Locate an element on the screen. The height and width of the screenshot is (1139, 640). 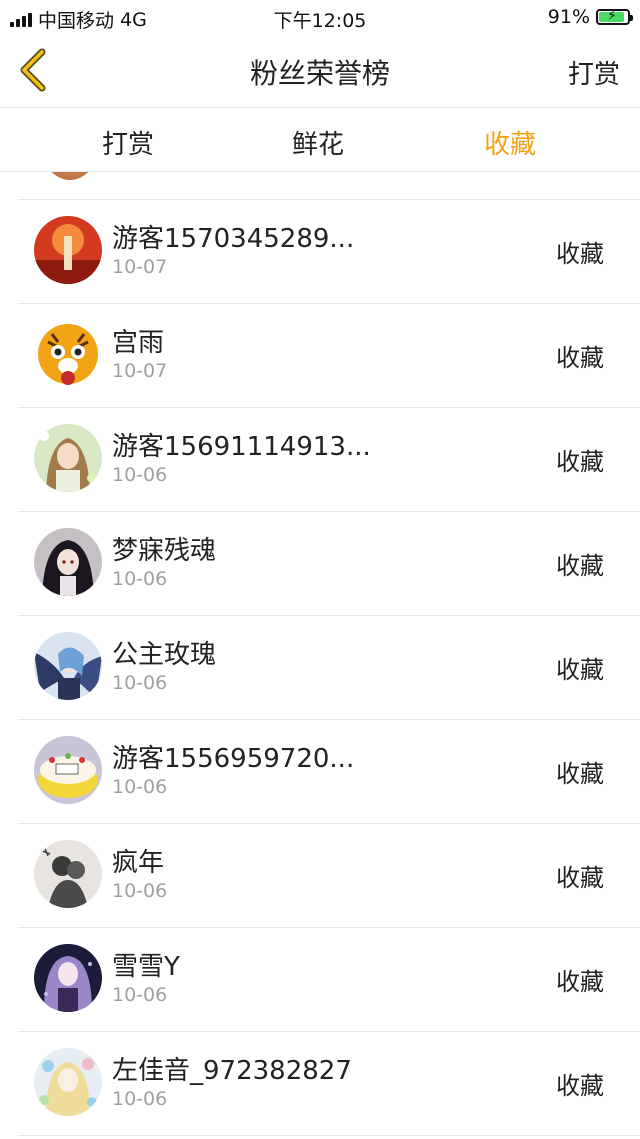
battery-percent: 91% is located at coordinates (568, 17).